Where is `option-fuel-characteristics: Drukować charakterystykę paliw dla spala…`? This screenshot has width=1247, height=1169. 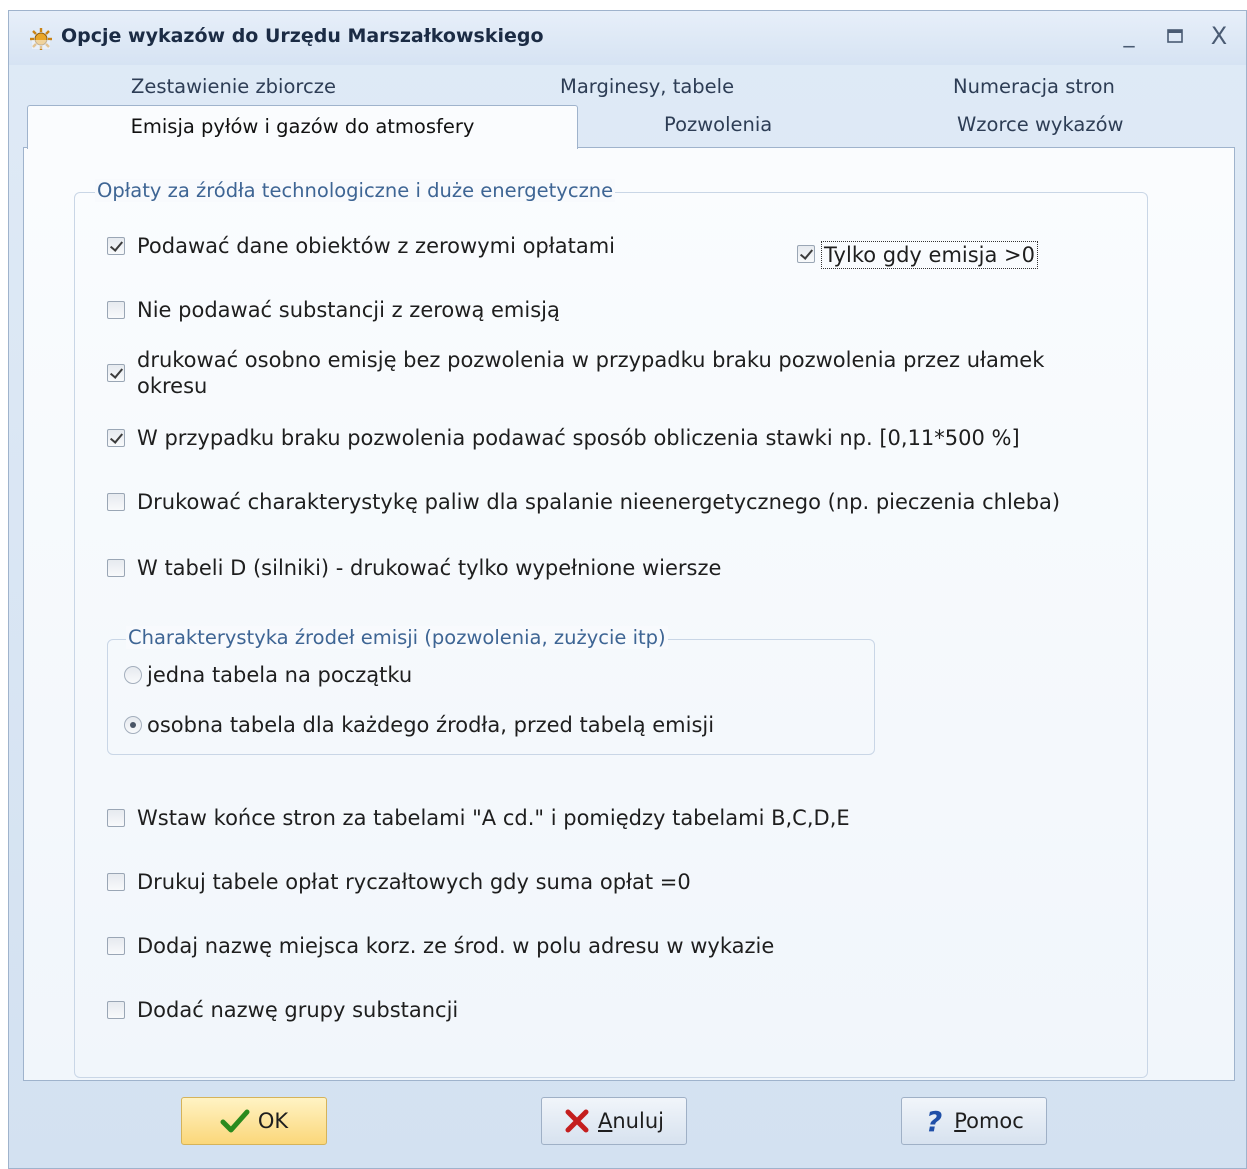
option-fuel-characteristics: Drukować charakterystykę paliw dla spala… is located at coordinates (583, 502).